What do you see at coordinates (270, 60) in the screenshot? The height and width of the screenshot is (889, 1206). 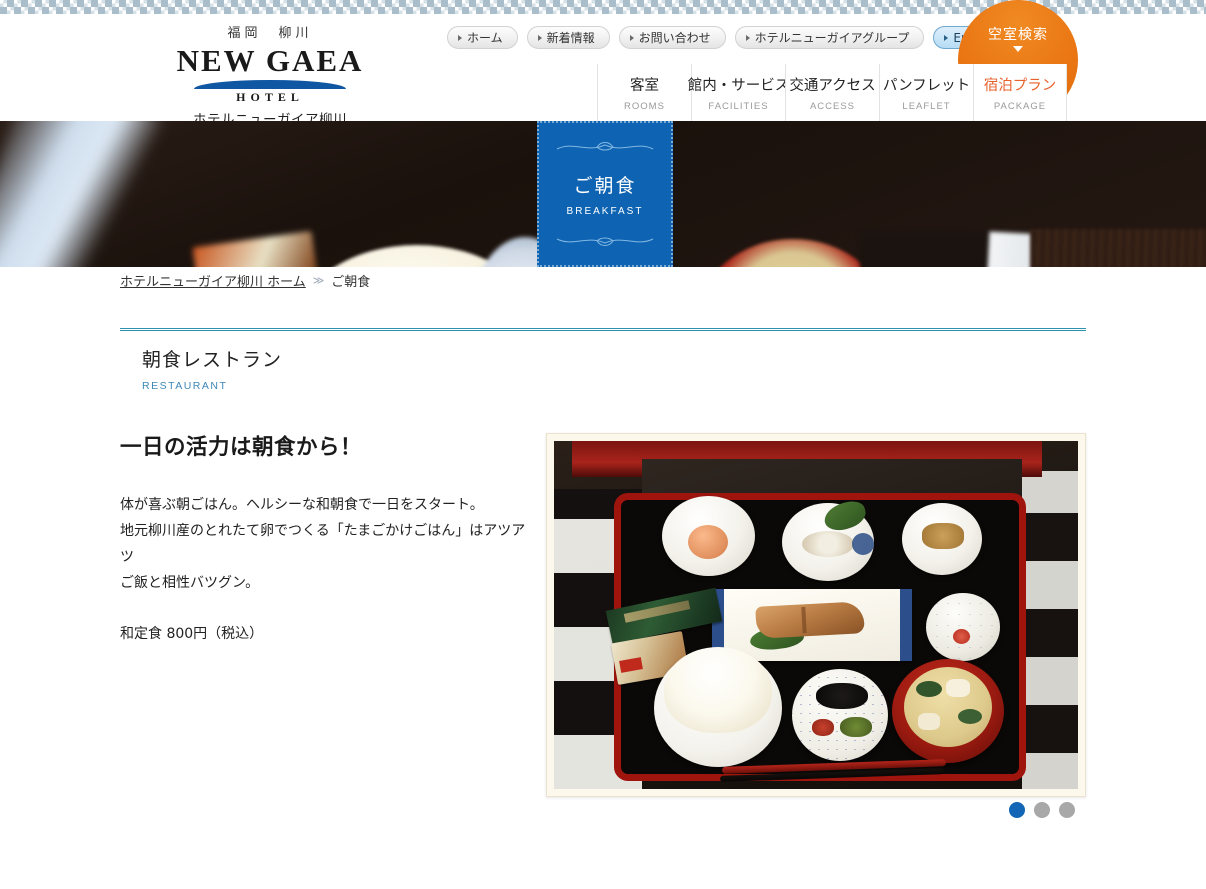 I see `logo-brand: NEW GAEA` at bounding box center [270, 60].